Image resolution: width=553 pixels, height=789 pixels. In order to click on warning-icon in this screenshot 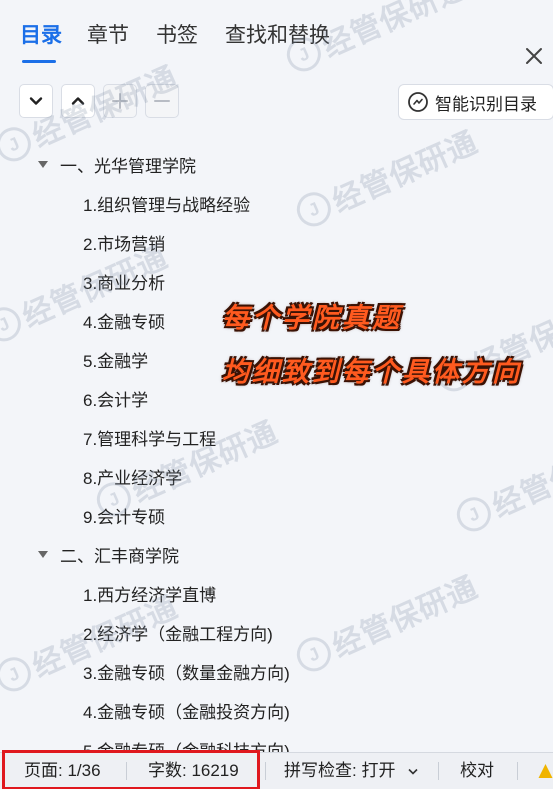, I will do `click(545, 771)`.